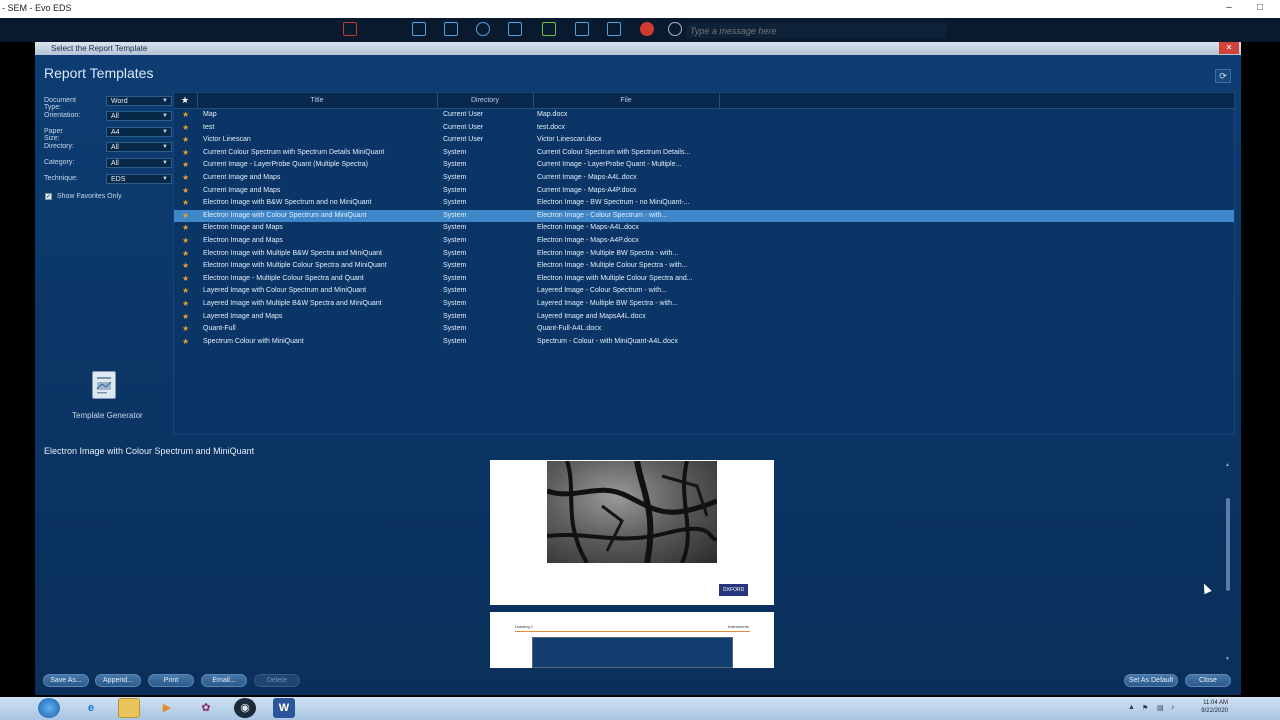 Image resolution: width=1280 pixels, height=720 pixels. What do you see at coordinates (171, 680) in the screenshot?
I see `print-button: Print` at bounding box center [171, 680].